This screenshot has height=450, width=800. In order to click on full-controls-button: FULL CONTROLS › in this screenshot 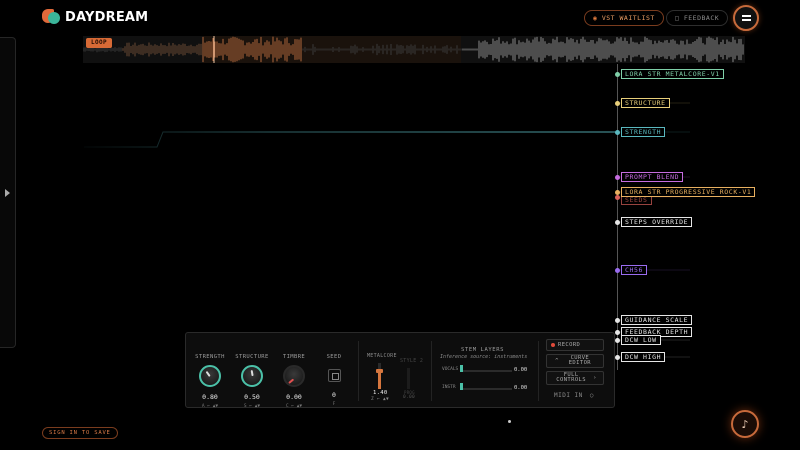, I will do `click(575, 378)`.